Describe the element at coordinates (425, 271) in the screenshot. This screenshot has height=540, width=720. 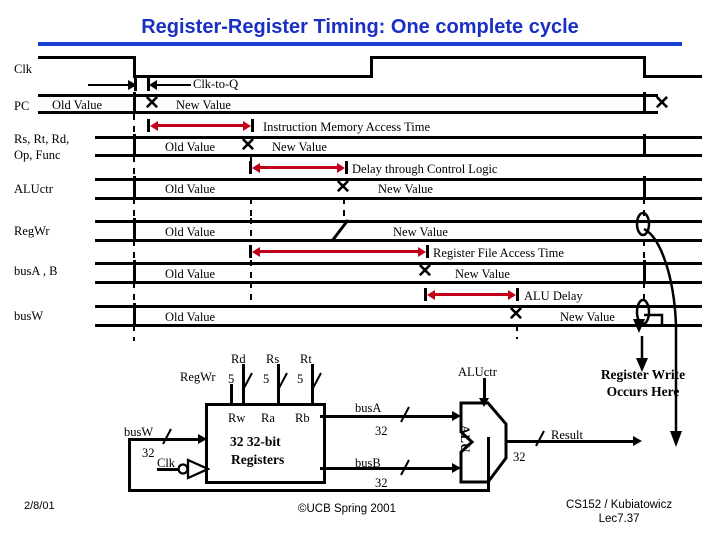
I see `busab-transition-x-icon: ✕` at that location.